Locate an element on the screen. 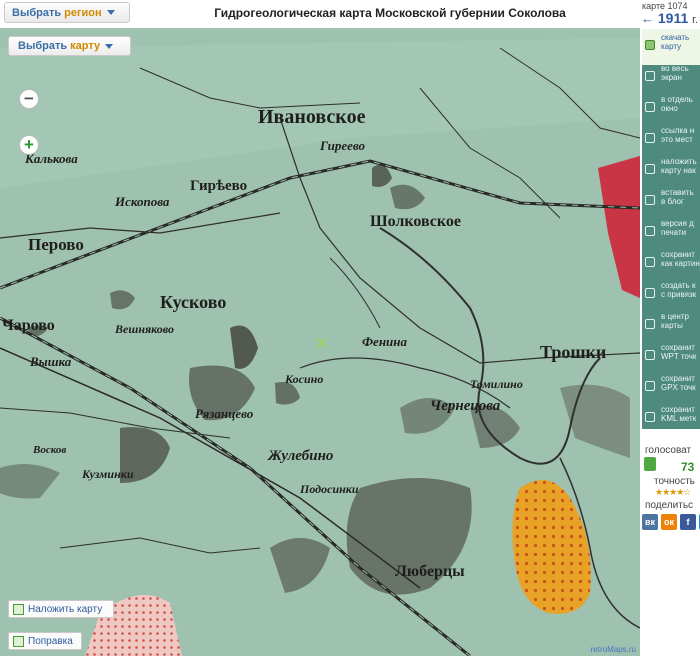 The width and height of the screenshot is (700, 656). tool-label: сохранит WPT точк is located at coordinates (679, 352).